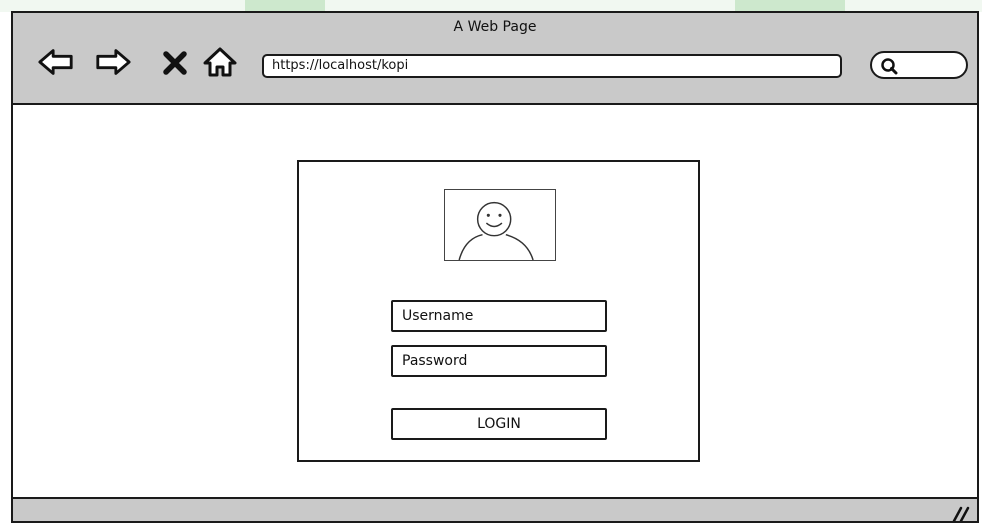 Image resolution: width=982 pixels, height=527 pixels. I want to click on x-icon, so click(175, 63).